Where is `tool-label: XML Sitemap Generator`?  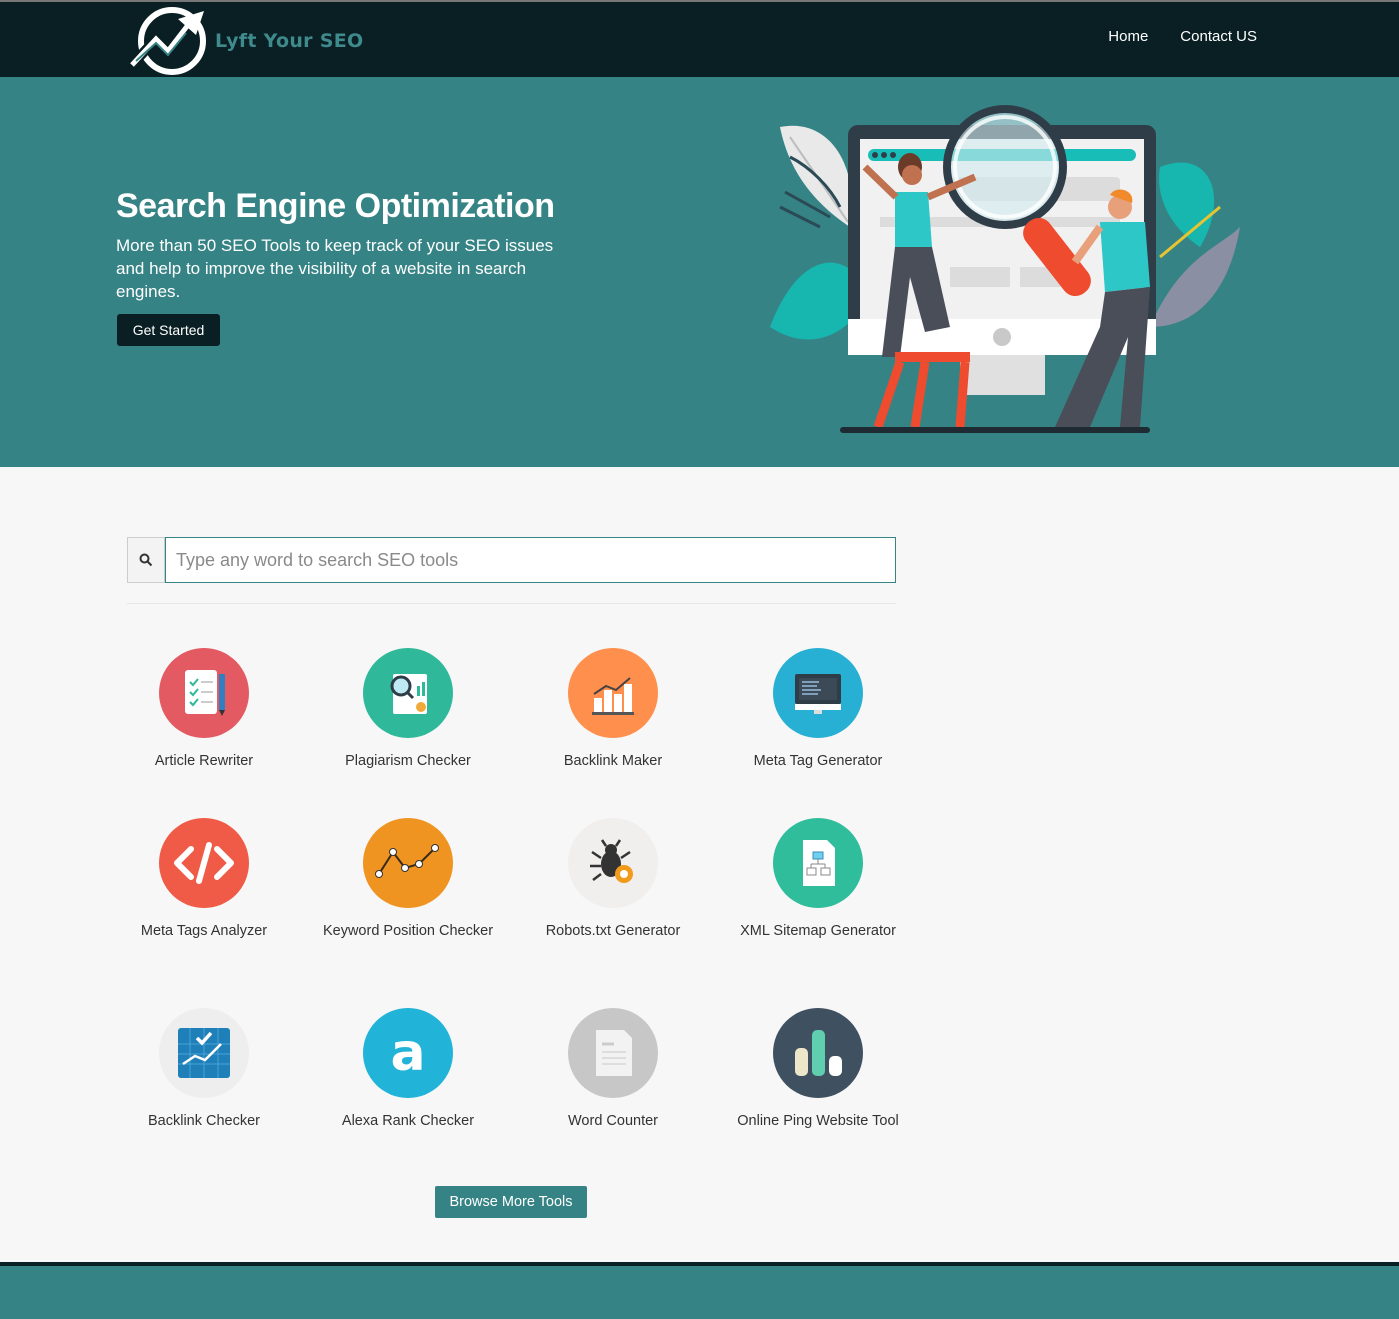 tool-label: XML Sitemap Generator is located at coordinates (818, 931).